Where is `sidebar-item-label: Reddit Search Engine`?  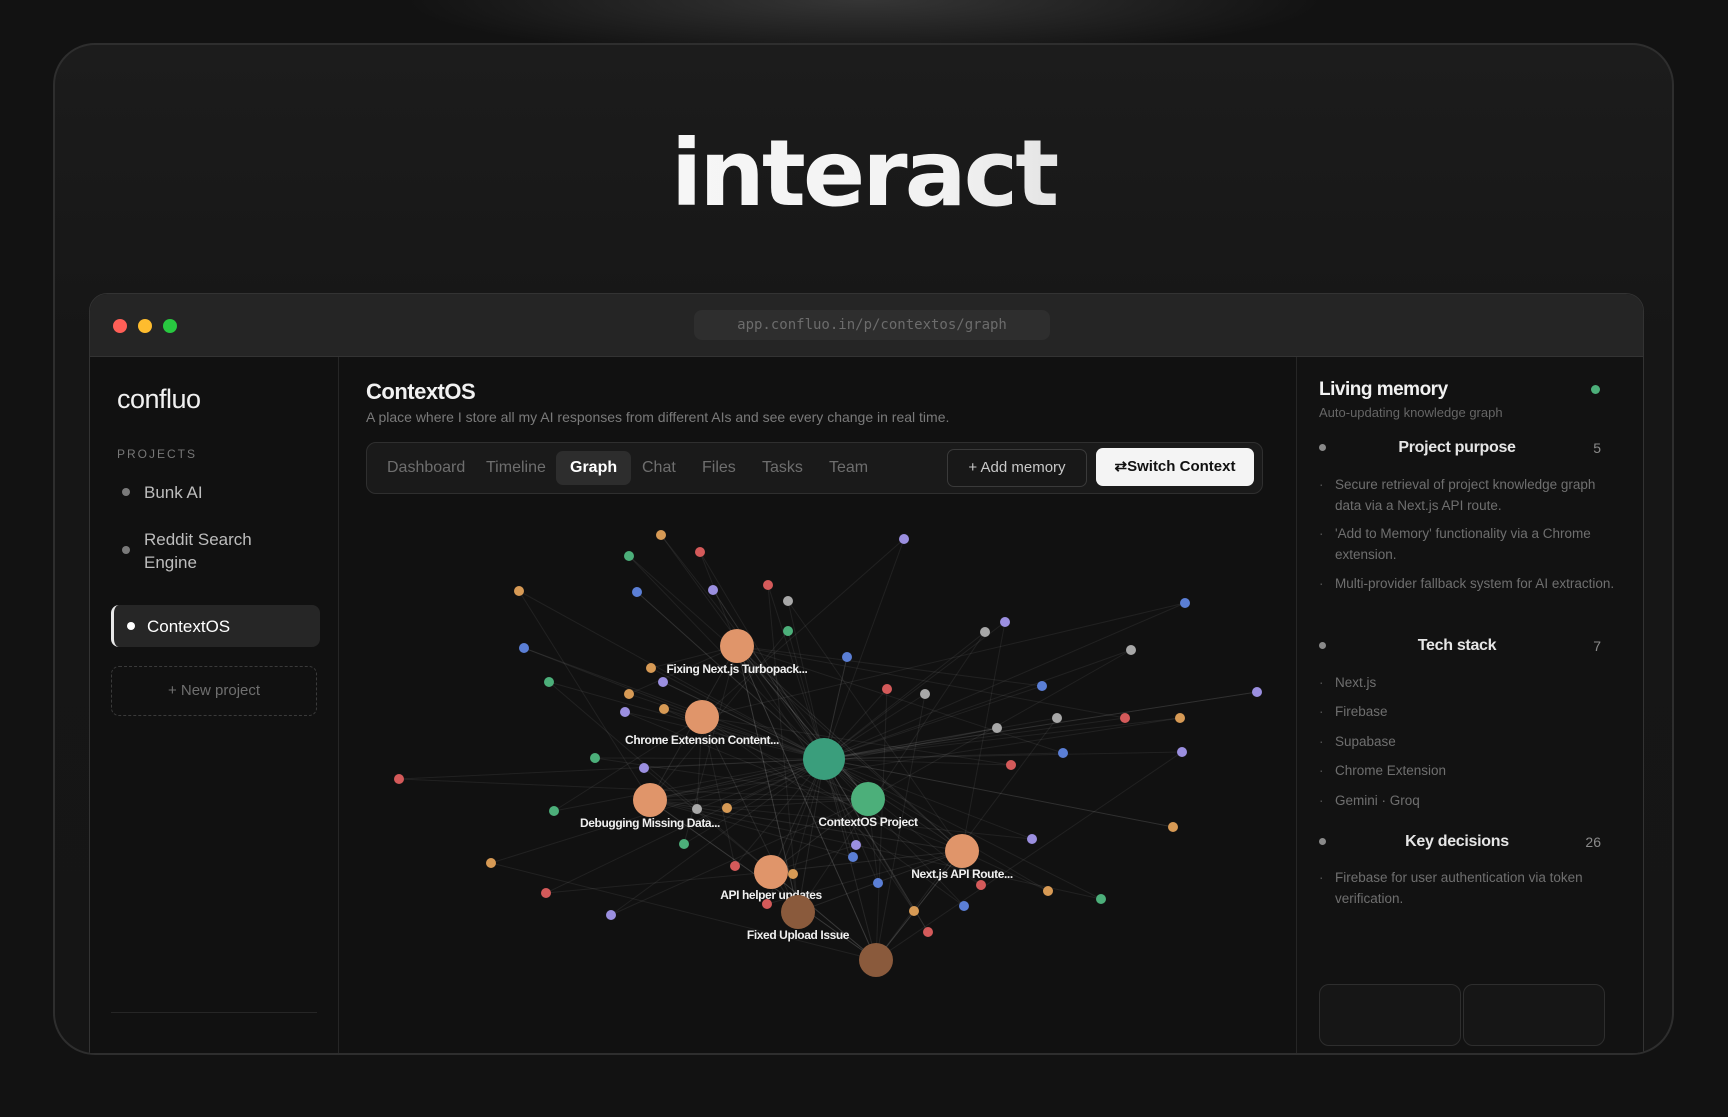
sidebar-item-label: Reddit Search Engine is located at coordinates (198, 551).